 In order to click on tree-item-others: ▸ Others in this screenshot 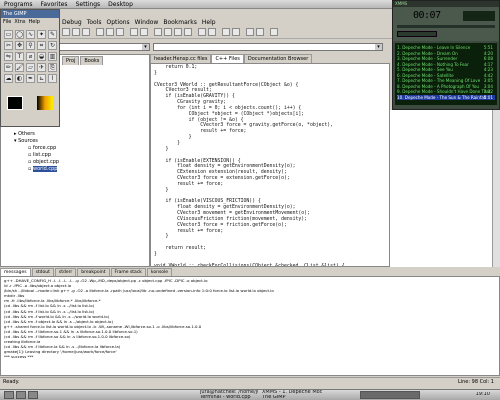, I will do `click(24, 134)`.